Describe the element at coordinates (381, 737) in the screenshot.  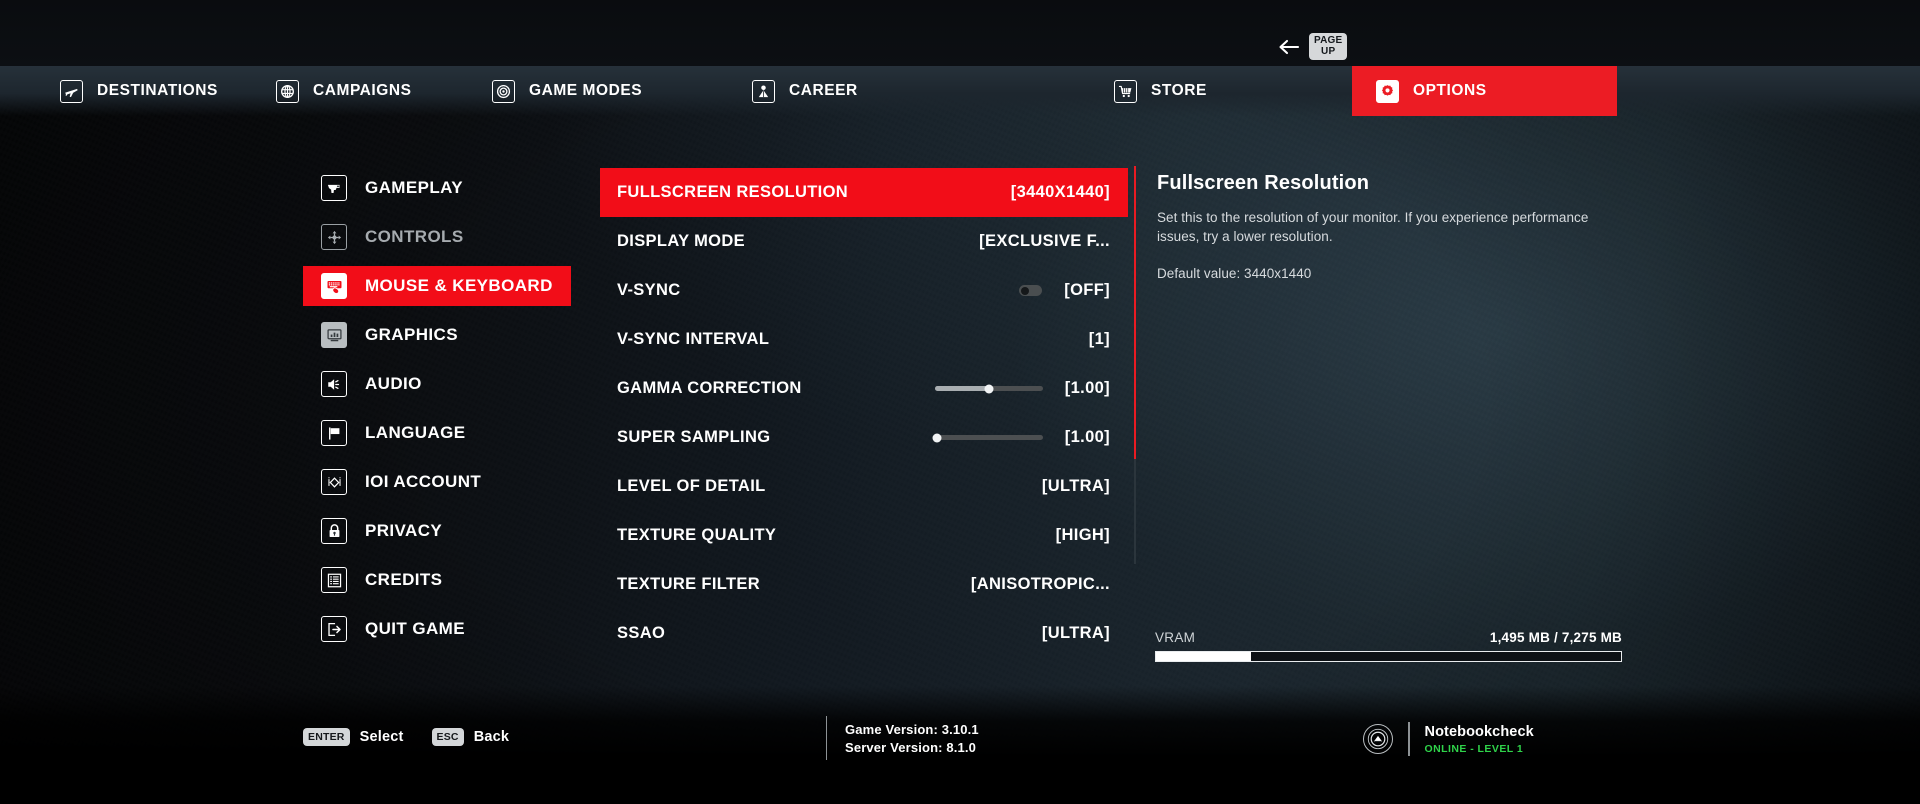
I see `hint-label-select: Select` at that location.